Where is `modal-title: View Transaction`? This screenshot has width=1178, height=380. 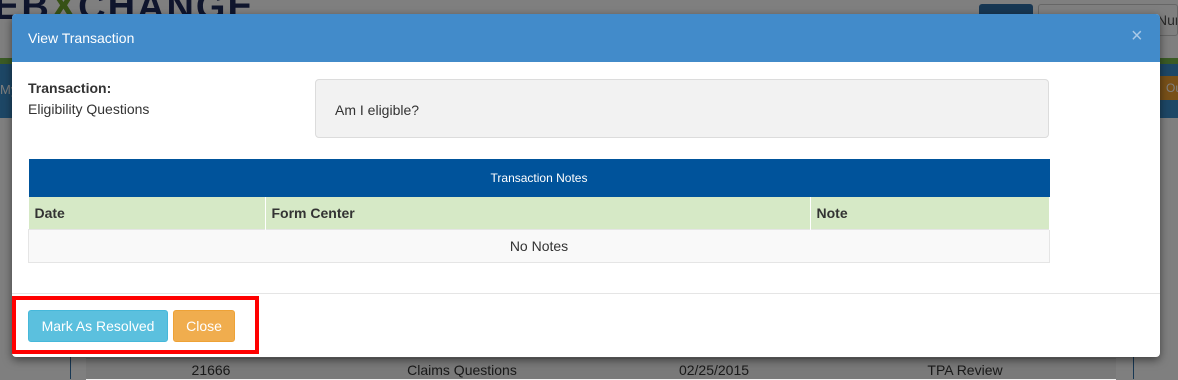
modal-title: View Transaction is located at coordinates (81, 38).